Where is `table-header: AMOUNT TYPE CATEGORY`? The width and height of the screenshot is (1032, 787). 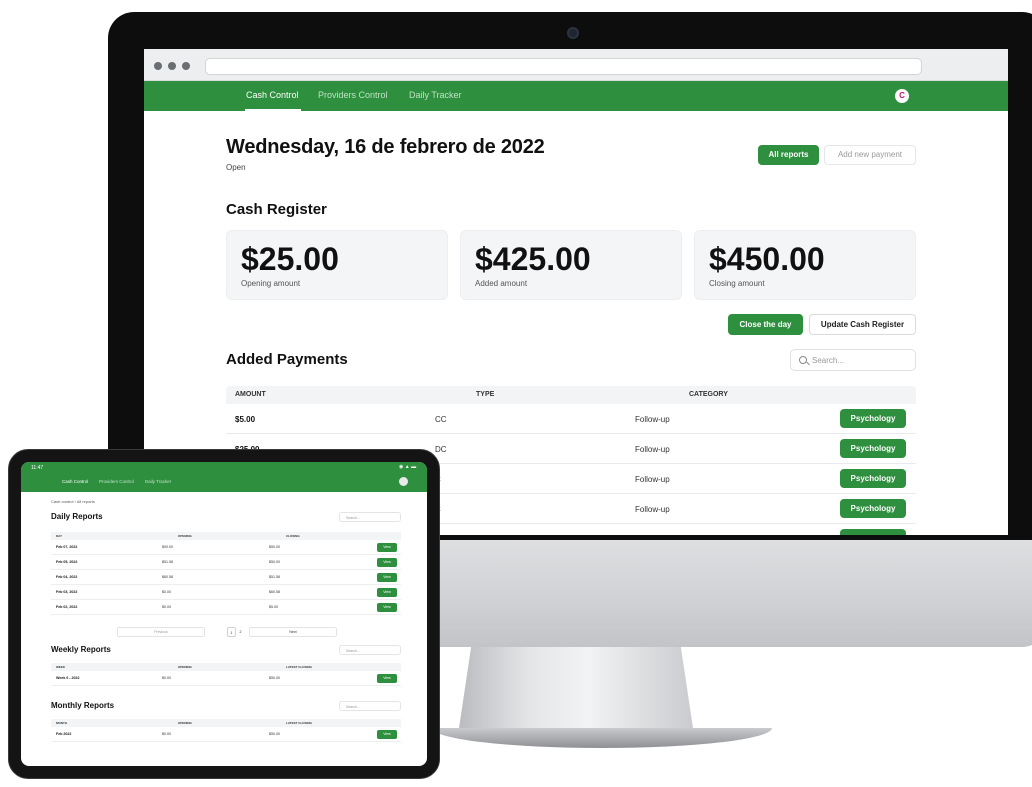
table-header: AMOUNT TYPE CATEGORY is located at coordinates (571, 395).